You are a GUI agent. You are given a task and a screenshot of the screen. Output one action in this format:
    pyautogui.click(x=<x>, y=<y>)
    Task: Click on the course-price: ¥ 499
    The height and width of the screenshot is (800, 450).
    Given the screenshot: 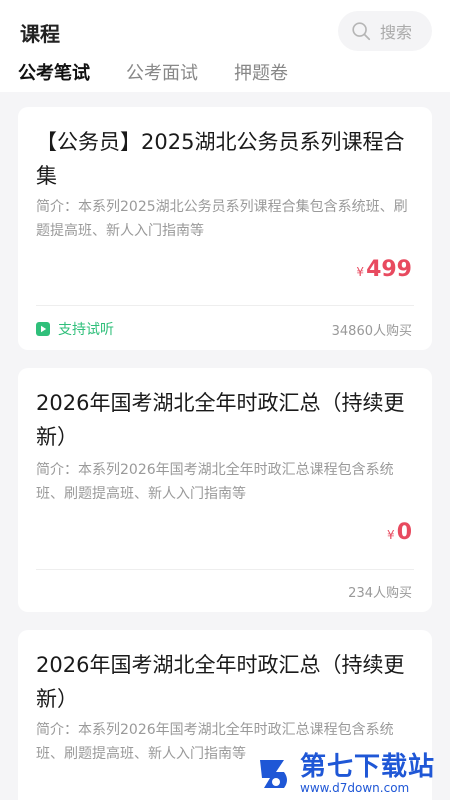 What is the action you would take?
    pyautogui.click(x=384, y=269)
    